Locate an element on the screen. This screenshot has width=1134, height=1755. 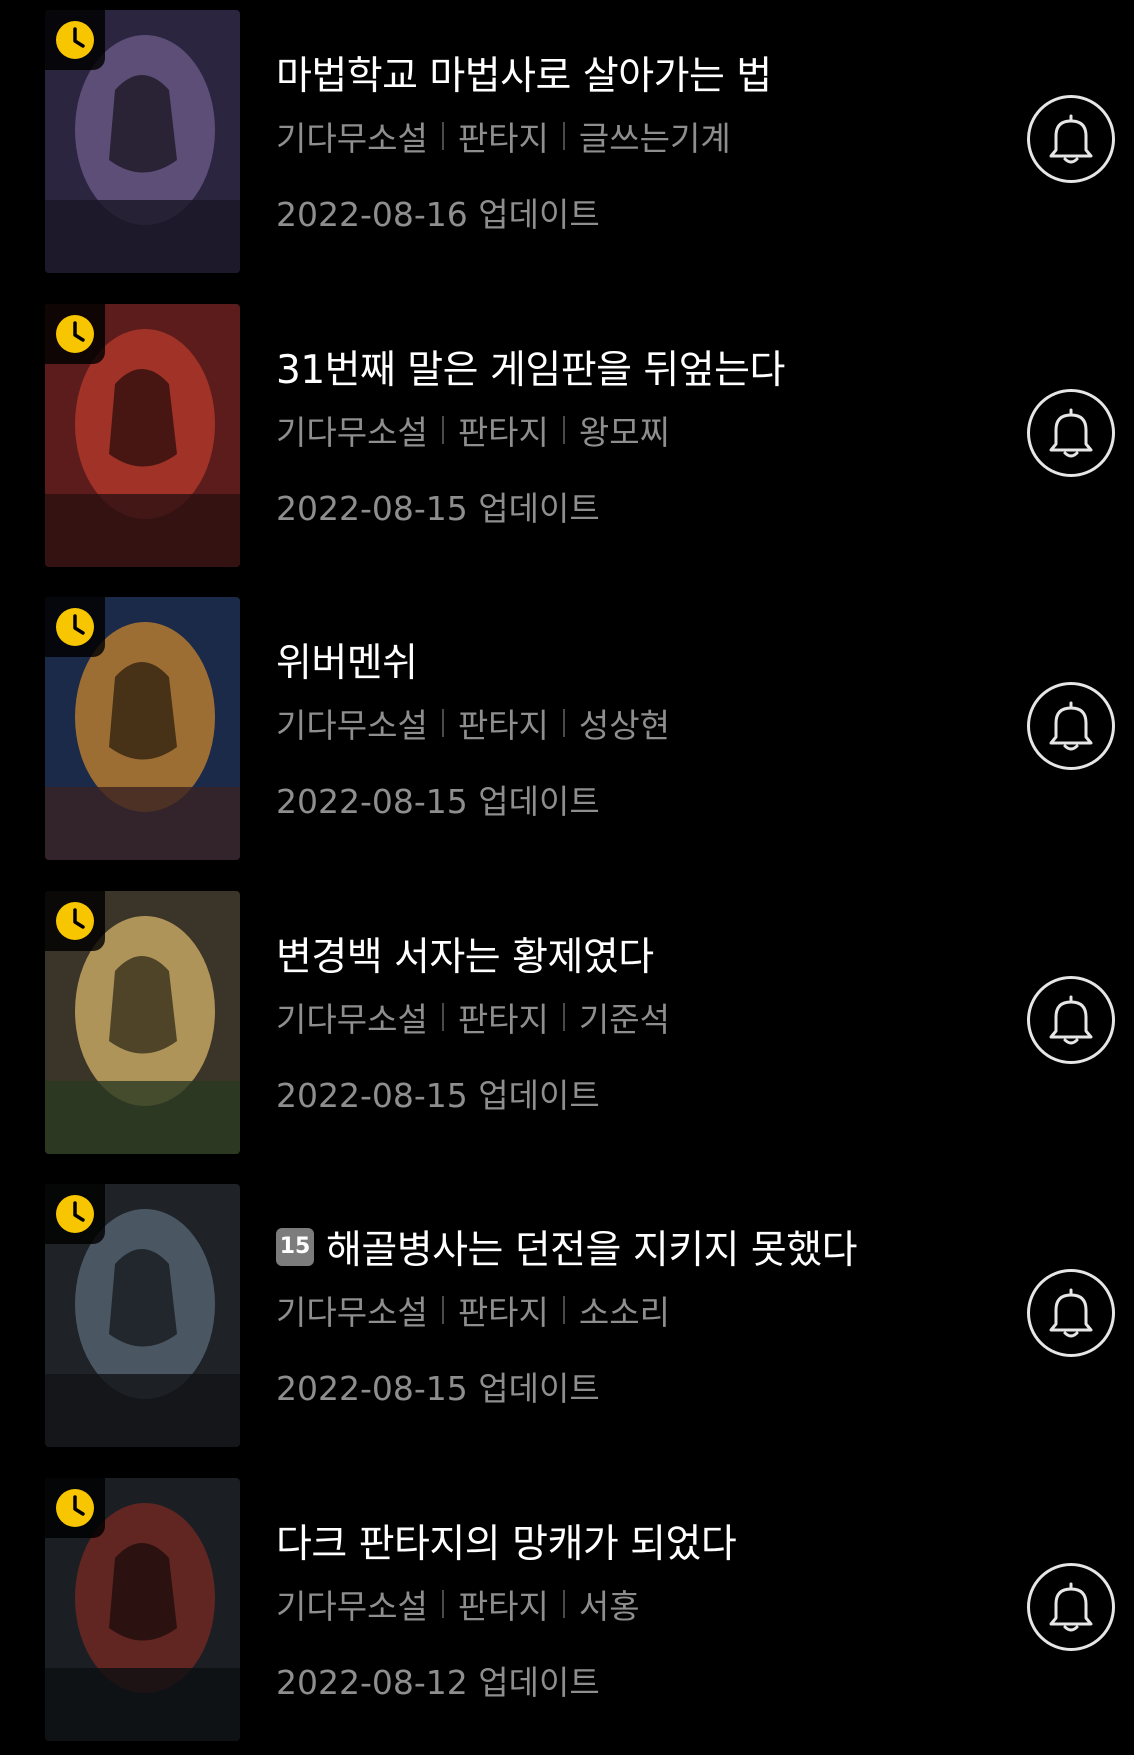
title-row: 15 해골병사는 던전을 지키지 못했다 is located at coordinates (567, 1247).